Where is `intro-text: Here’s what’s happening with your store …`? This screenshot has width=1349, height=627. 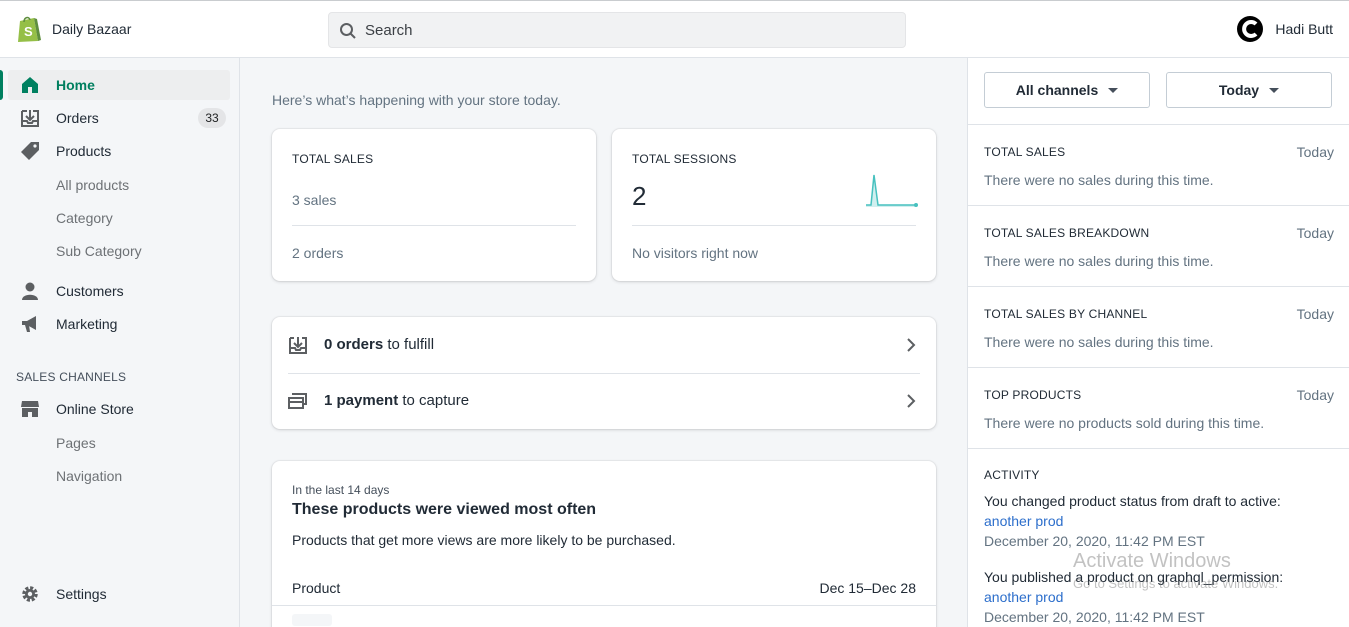 intro-text: Here’s what’s happening with your store … is located at coordinates (416, 100).